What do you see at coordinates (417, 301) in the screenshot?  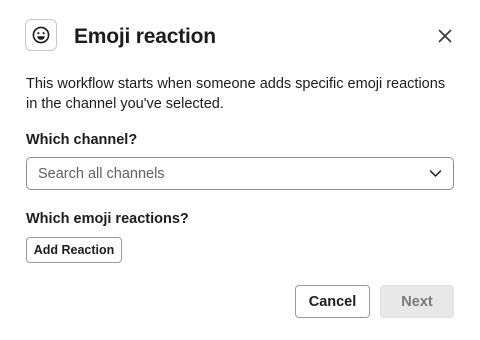 I see `next-button: Next` at bounding box center [417, 301].